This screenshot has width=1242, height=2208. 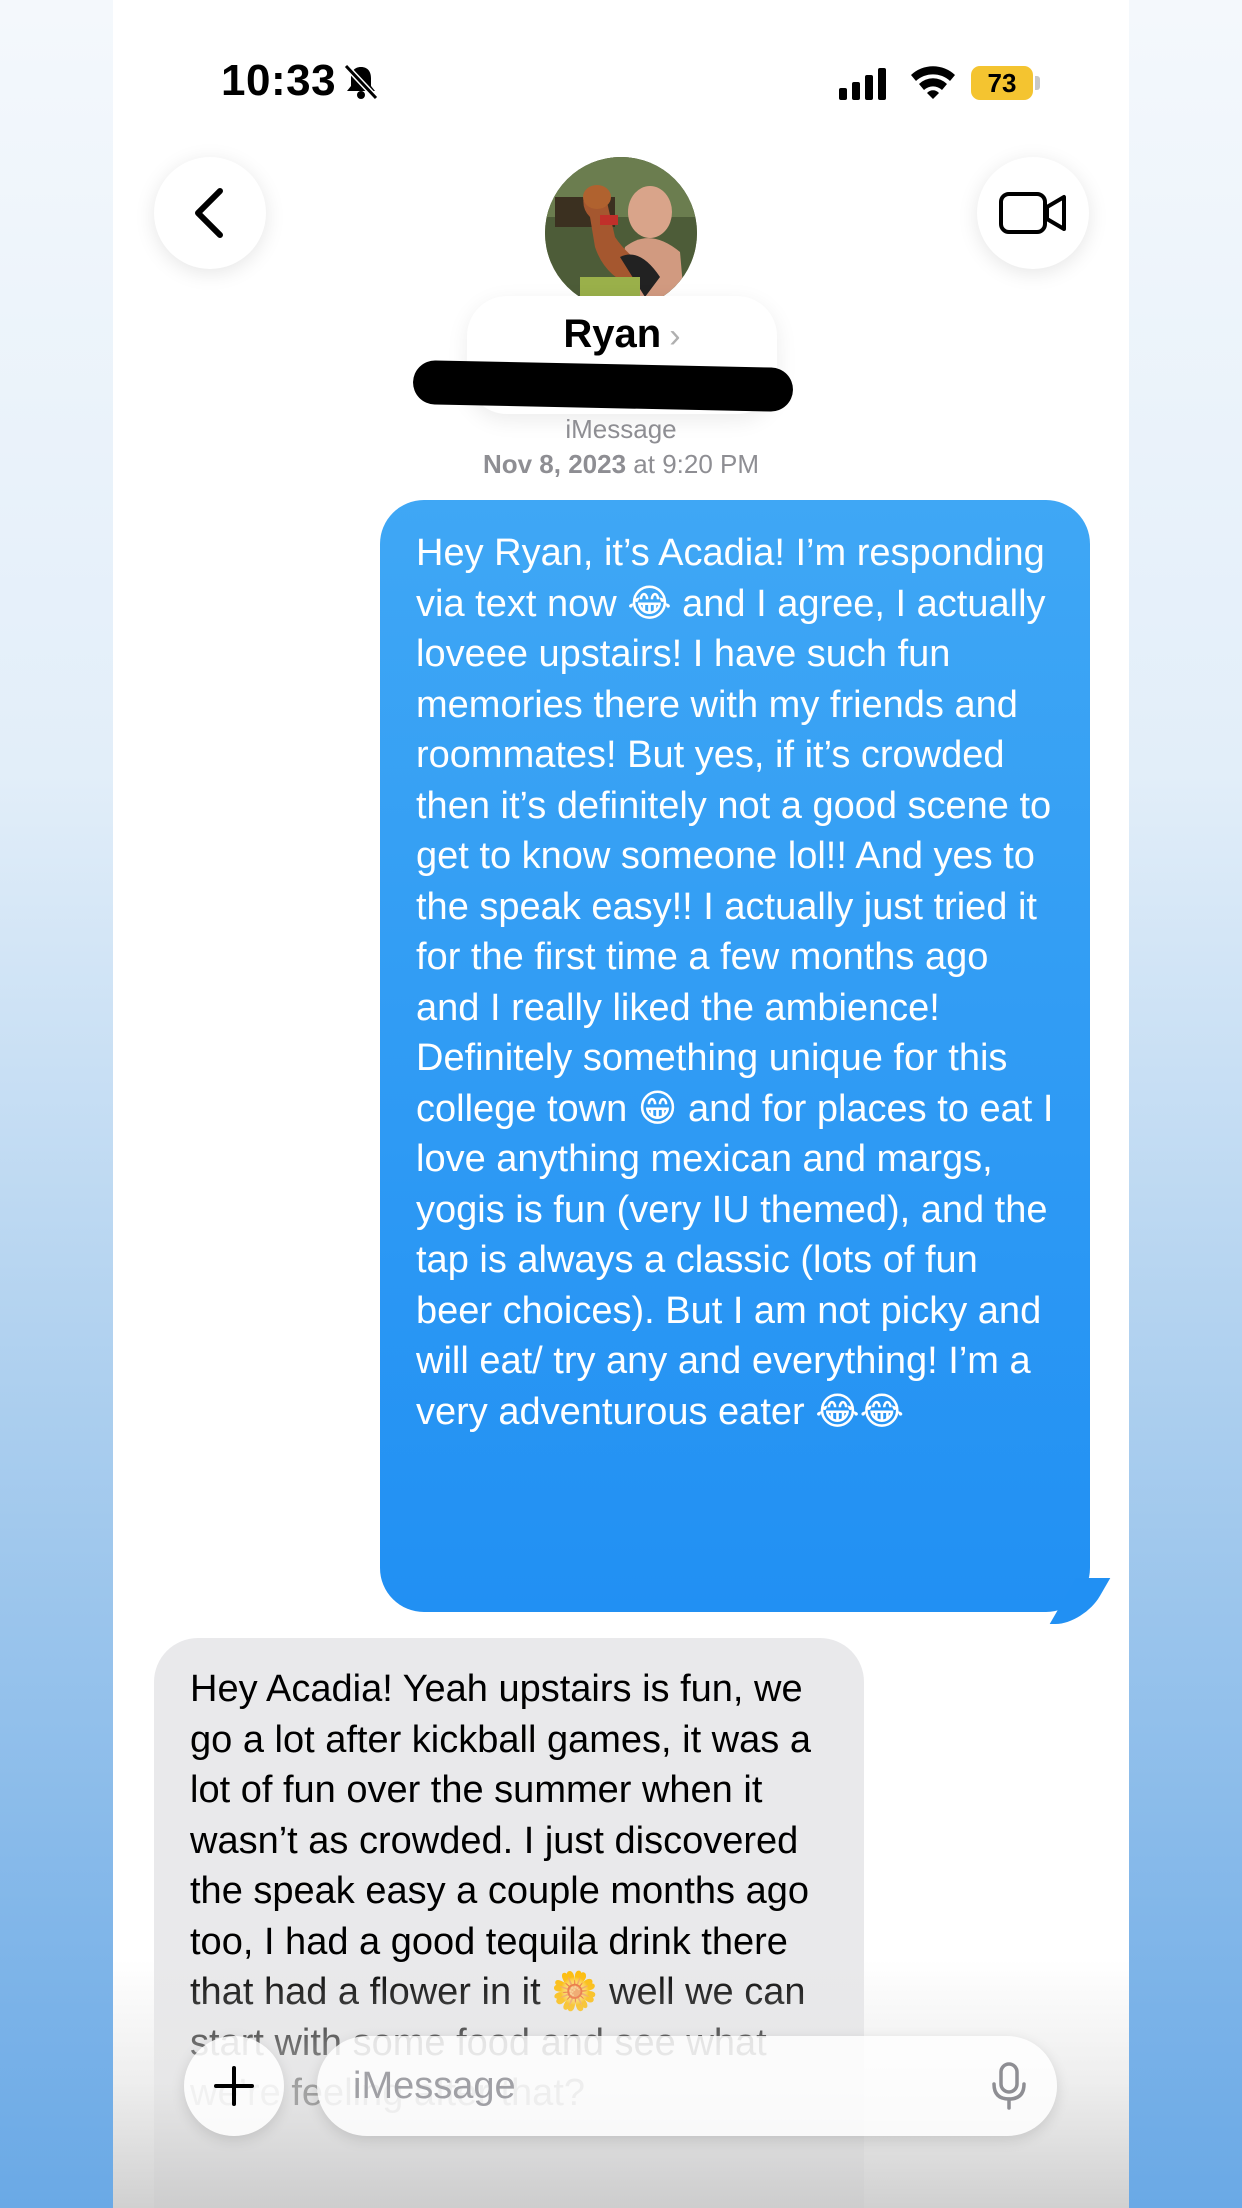 What do you see at coordinates (644, 464) in the screenshot?
I see `timestamp-at: at` at bounding box center [644, 464].